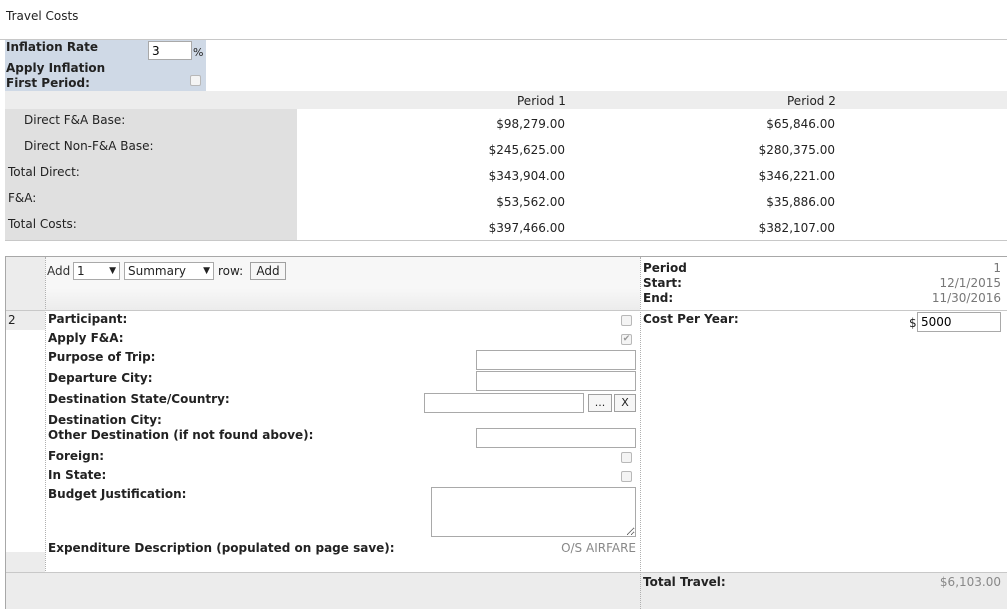  What do you see at coordinates (76, 456) in the screenshot?
I see `foreign-label: Foreign:` at bounding box center [76, 456].